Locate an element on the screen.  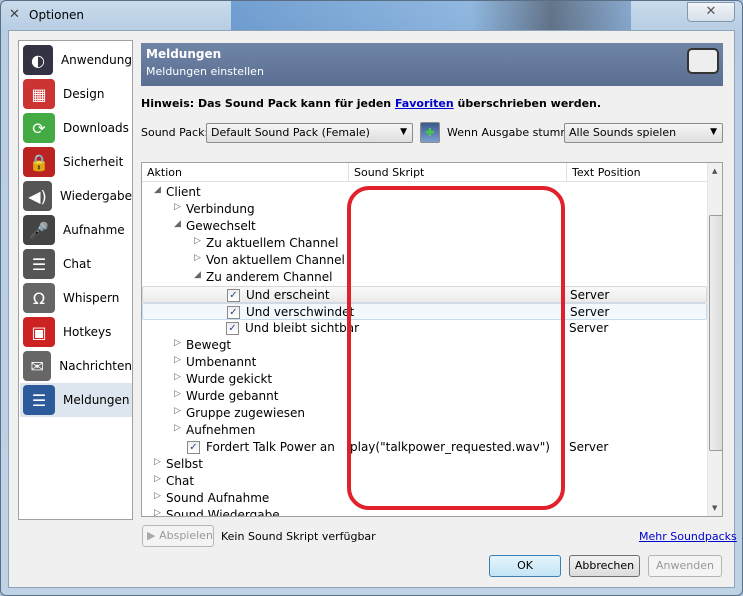
sidebar-item-sicherheit: 🔒 Sicherheit is located at coordinates (76, 162).